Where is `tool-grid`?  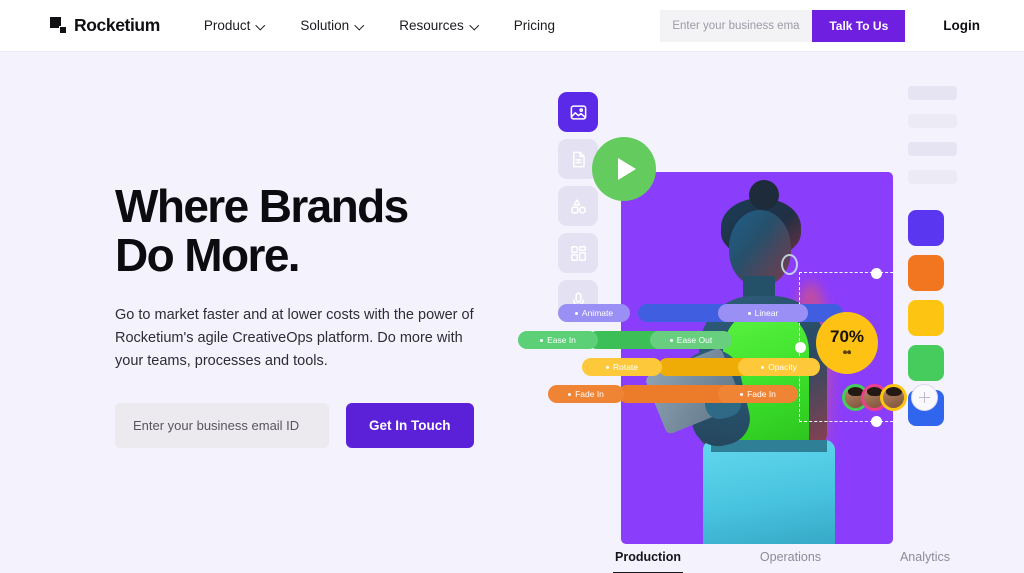
tool-grid is located at coordinates (578, 253).